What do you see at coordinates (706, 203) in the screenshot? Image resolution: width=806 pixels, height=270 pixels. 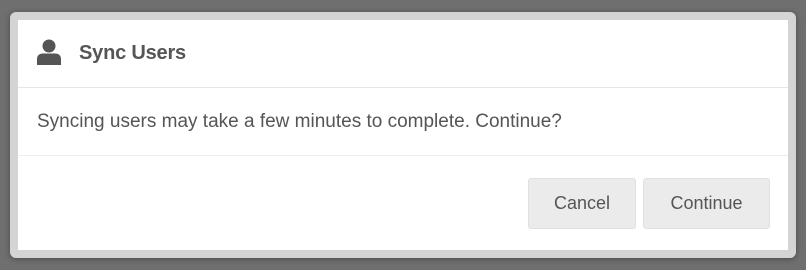 I see `continue-button: Continue` at bounding box center [706, 203].